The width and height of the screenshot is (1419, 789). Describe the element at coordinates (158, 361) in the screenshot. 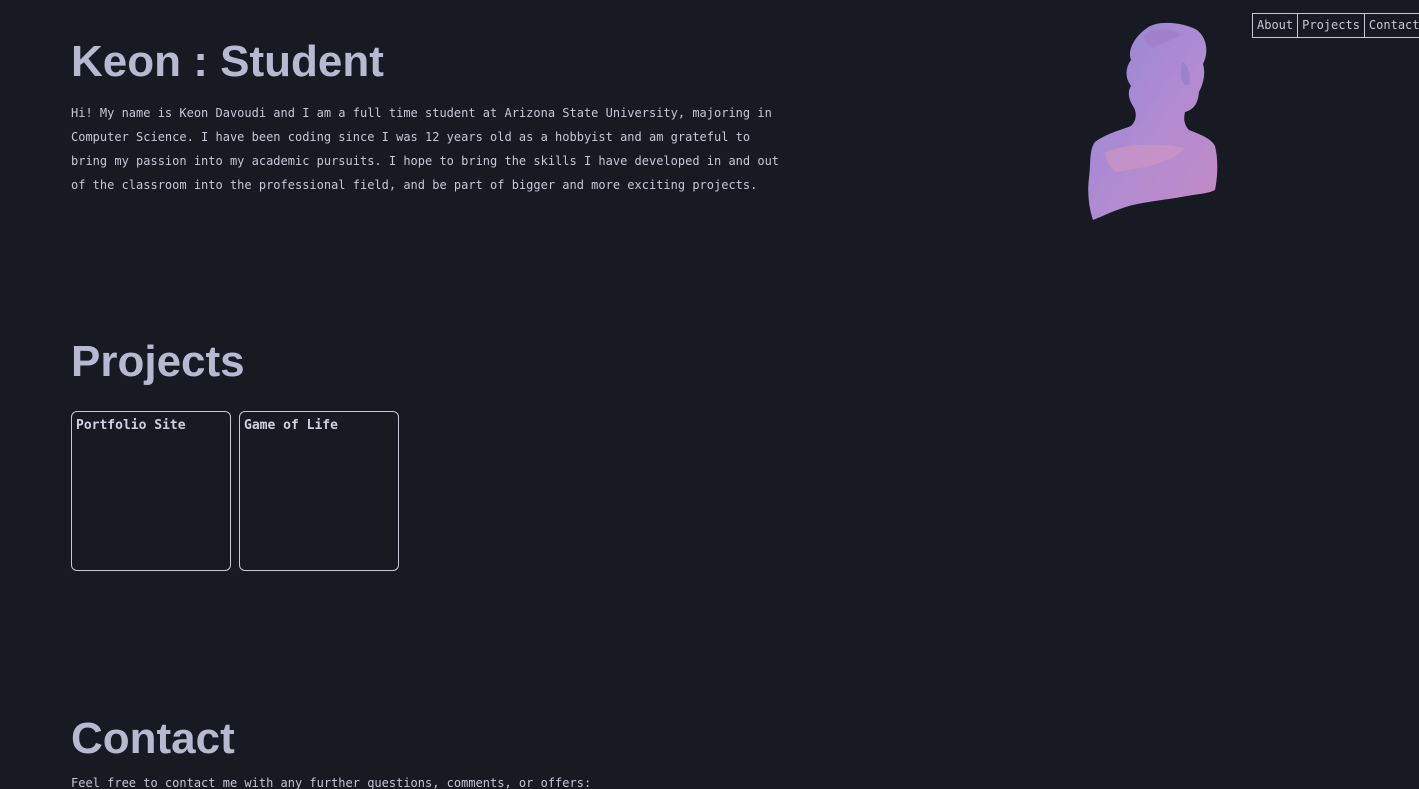

I see `projects-heading: Projects` at that location.